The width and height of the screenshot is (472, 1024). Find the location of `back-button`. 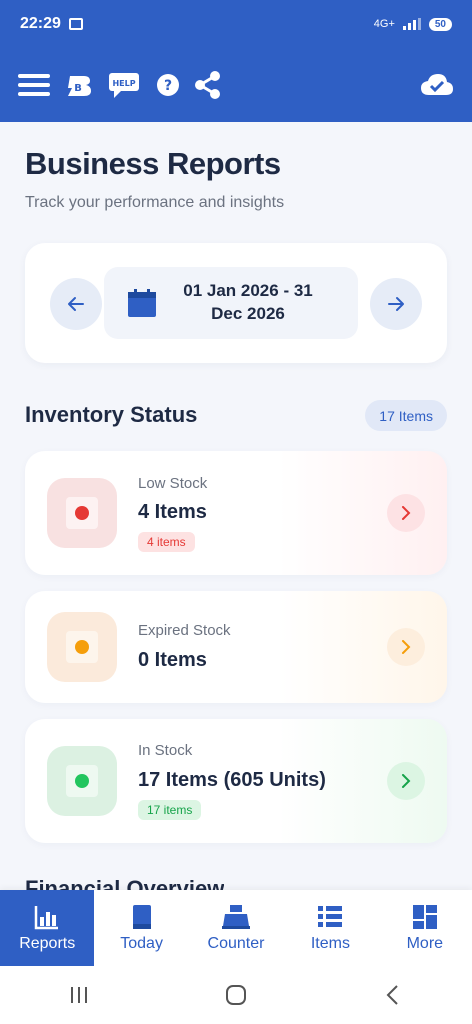

back-button is located at coordinates (393, 995).